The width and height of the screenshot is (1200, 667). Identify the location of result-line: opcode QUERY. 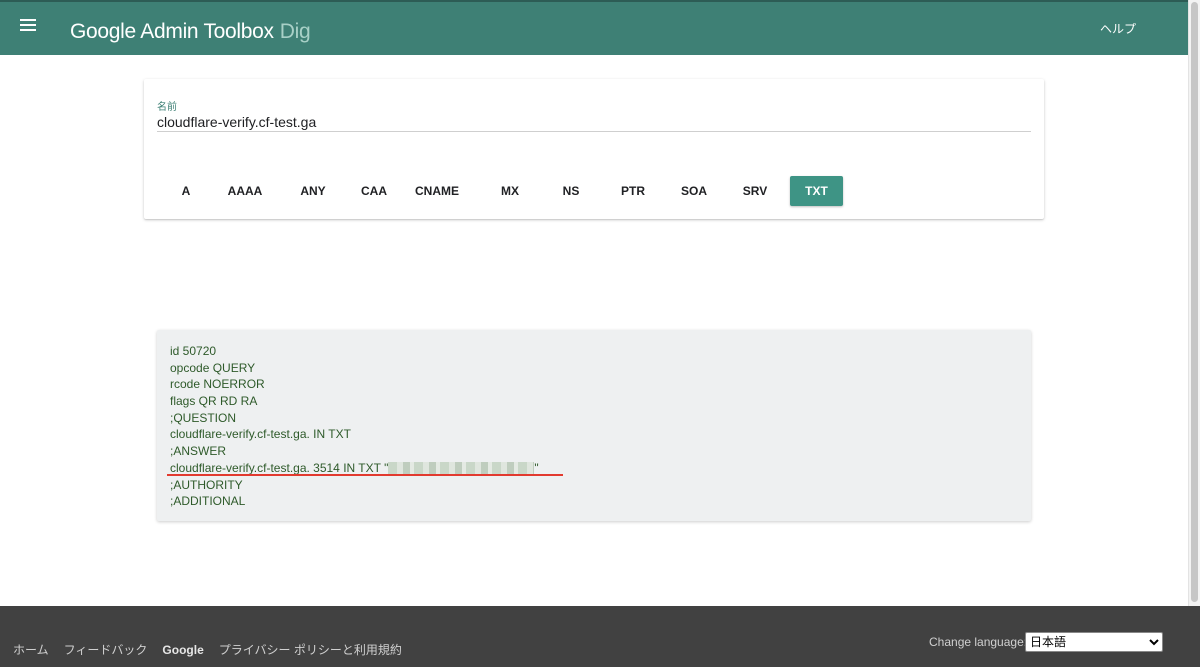
(213, 367).